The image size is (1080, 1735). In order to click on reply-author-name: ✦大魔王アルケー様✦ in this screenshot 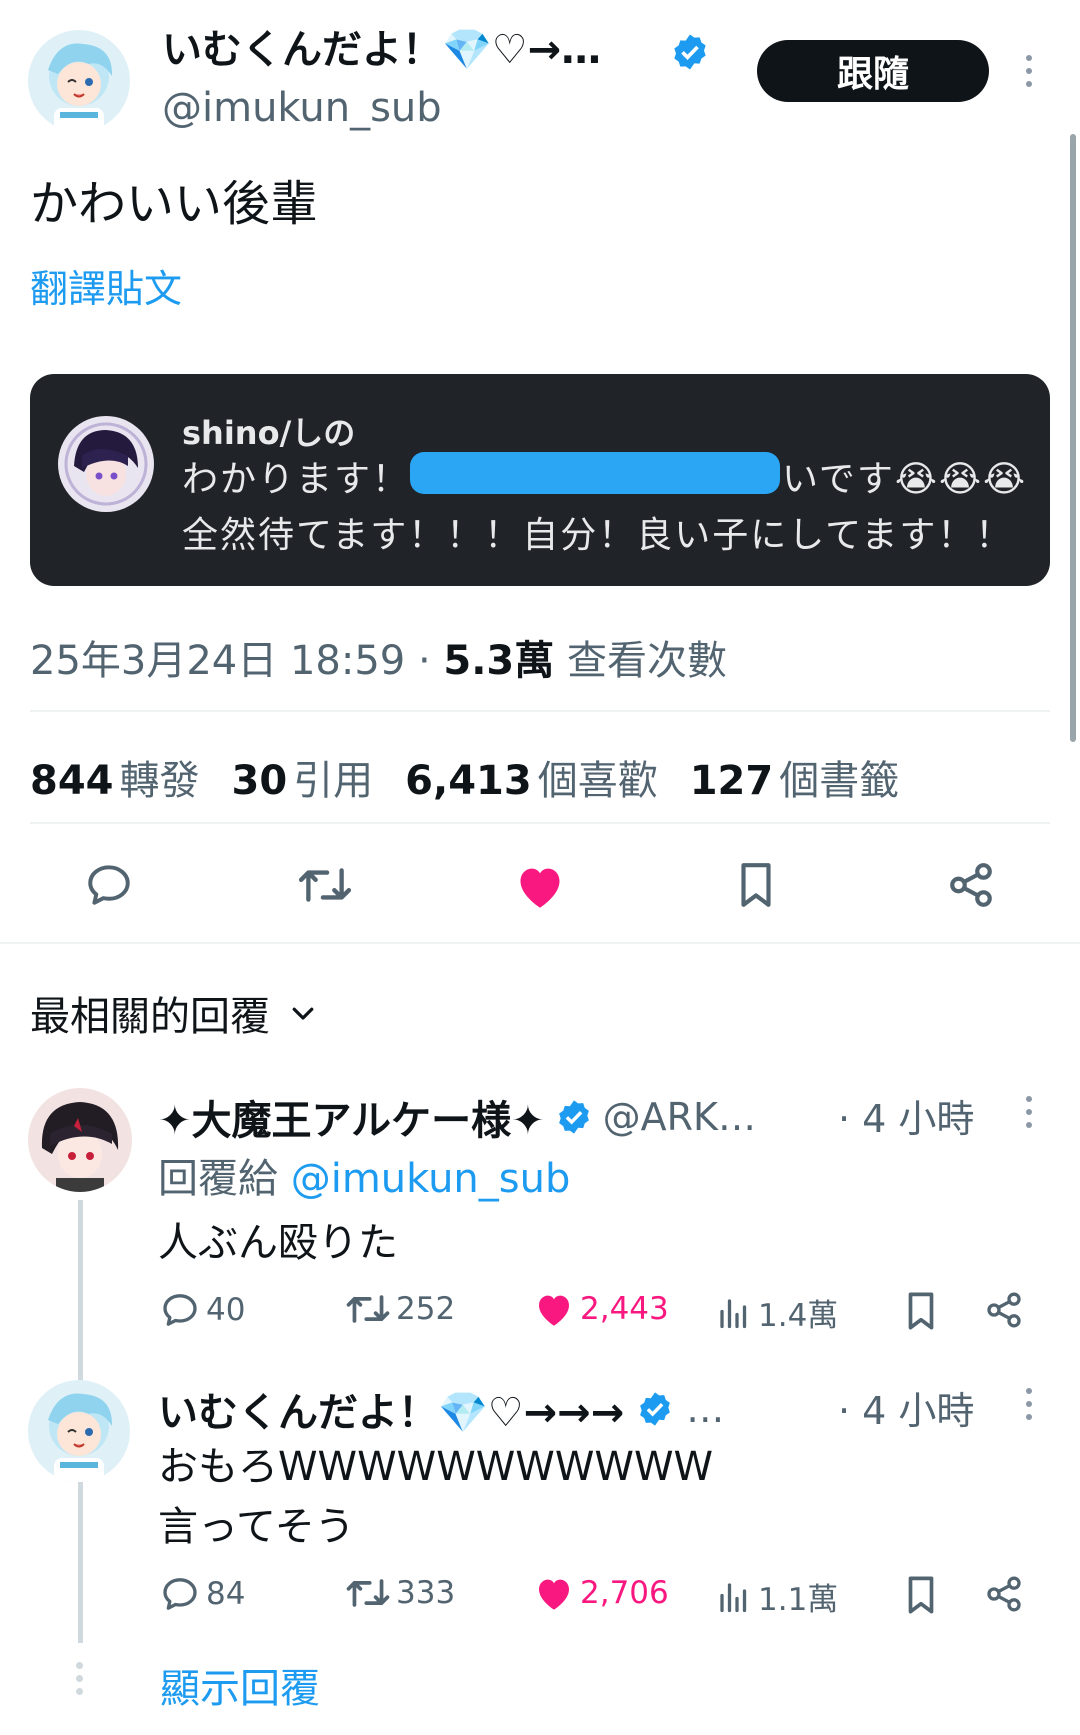, I will do `click(351, 1117)`.